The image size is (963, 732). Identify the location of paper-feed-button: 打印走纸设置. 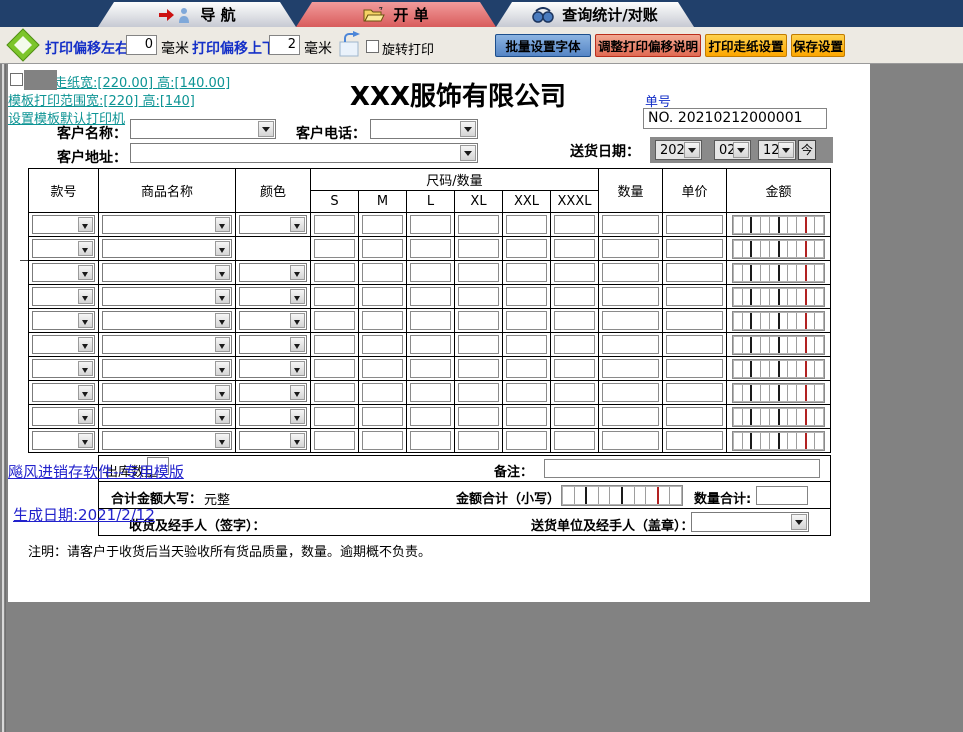
(746, 45).